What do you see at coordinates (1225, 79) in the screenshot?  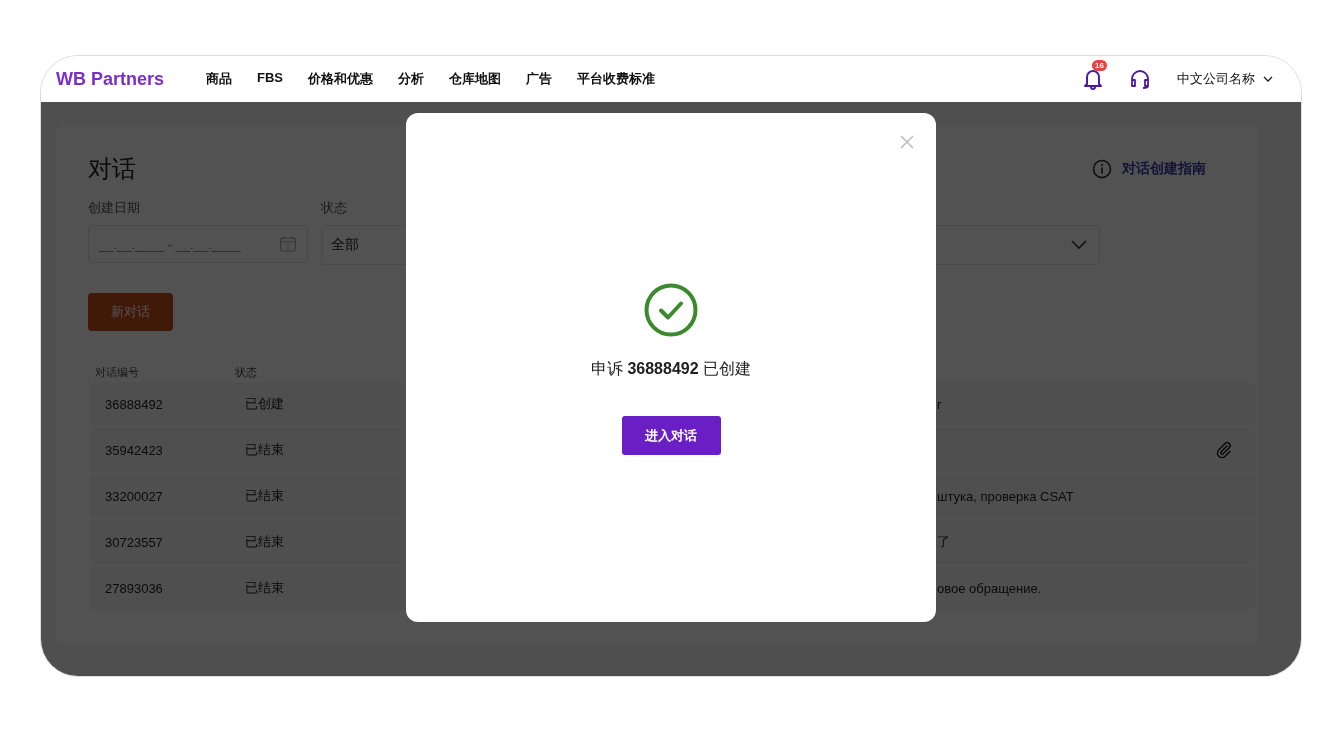 I see `account-menu: 中文公司名称` at bounding box center [1225, 79].